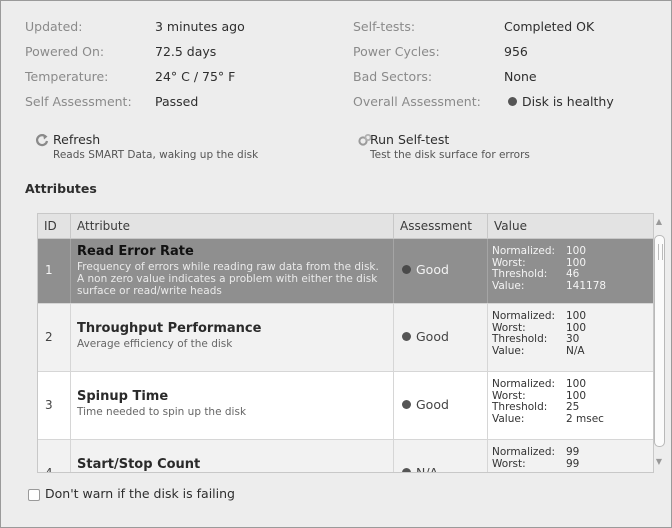 Image resolution: width=672 pixels, height=528 pixels. What do you see at coordinates (410, 139) in the screenshot?
I see `run-self-test-title: Run Self-test` at bounding box center [410, 139].